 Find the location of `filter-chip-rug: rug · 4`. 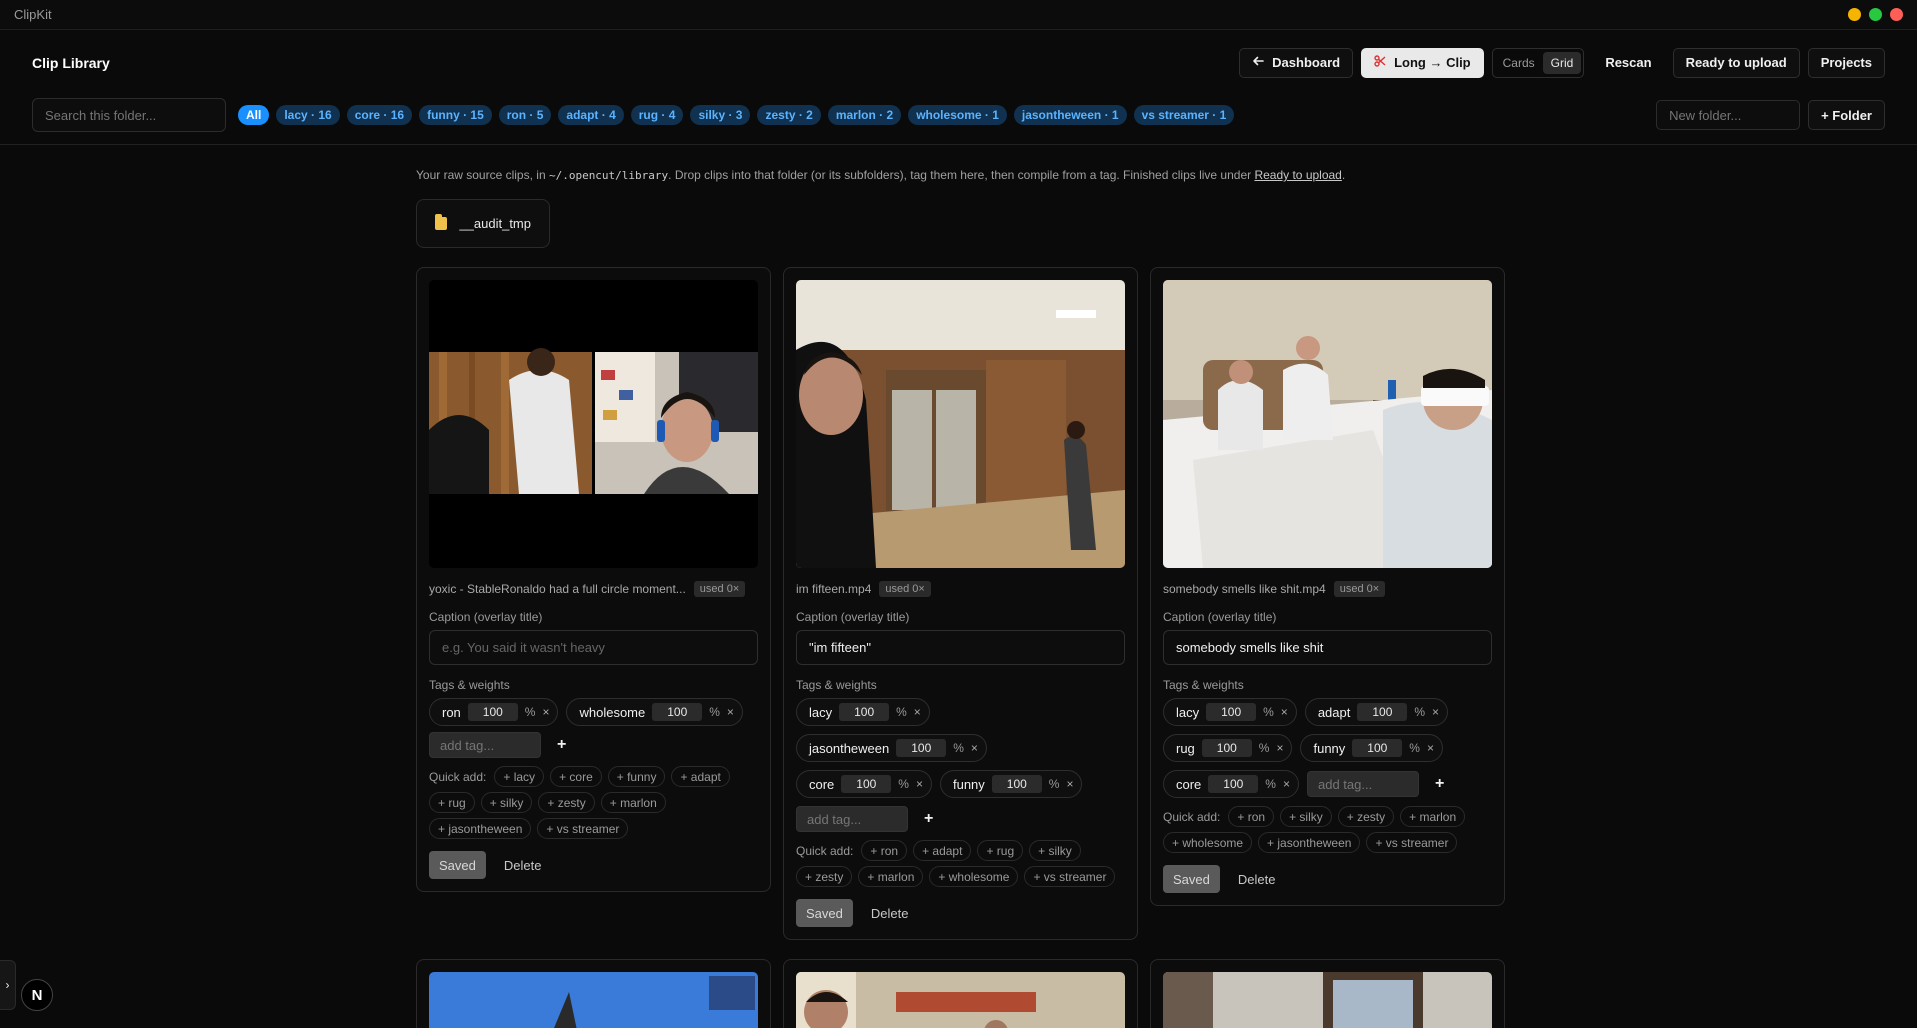

filter-chip-rug: rug · 4 is located at coordinates (657, 115).